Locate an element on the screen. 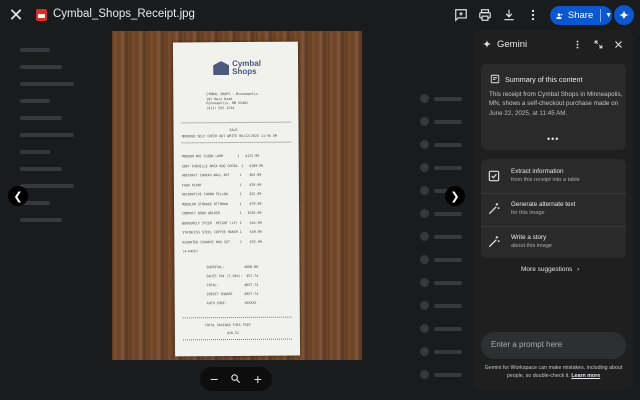 This screenshot has height=400, width=640. chevron-right-icon: ❯ is located at coordinates (455, 196).